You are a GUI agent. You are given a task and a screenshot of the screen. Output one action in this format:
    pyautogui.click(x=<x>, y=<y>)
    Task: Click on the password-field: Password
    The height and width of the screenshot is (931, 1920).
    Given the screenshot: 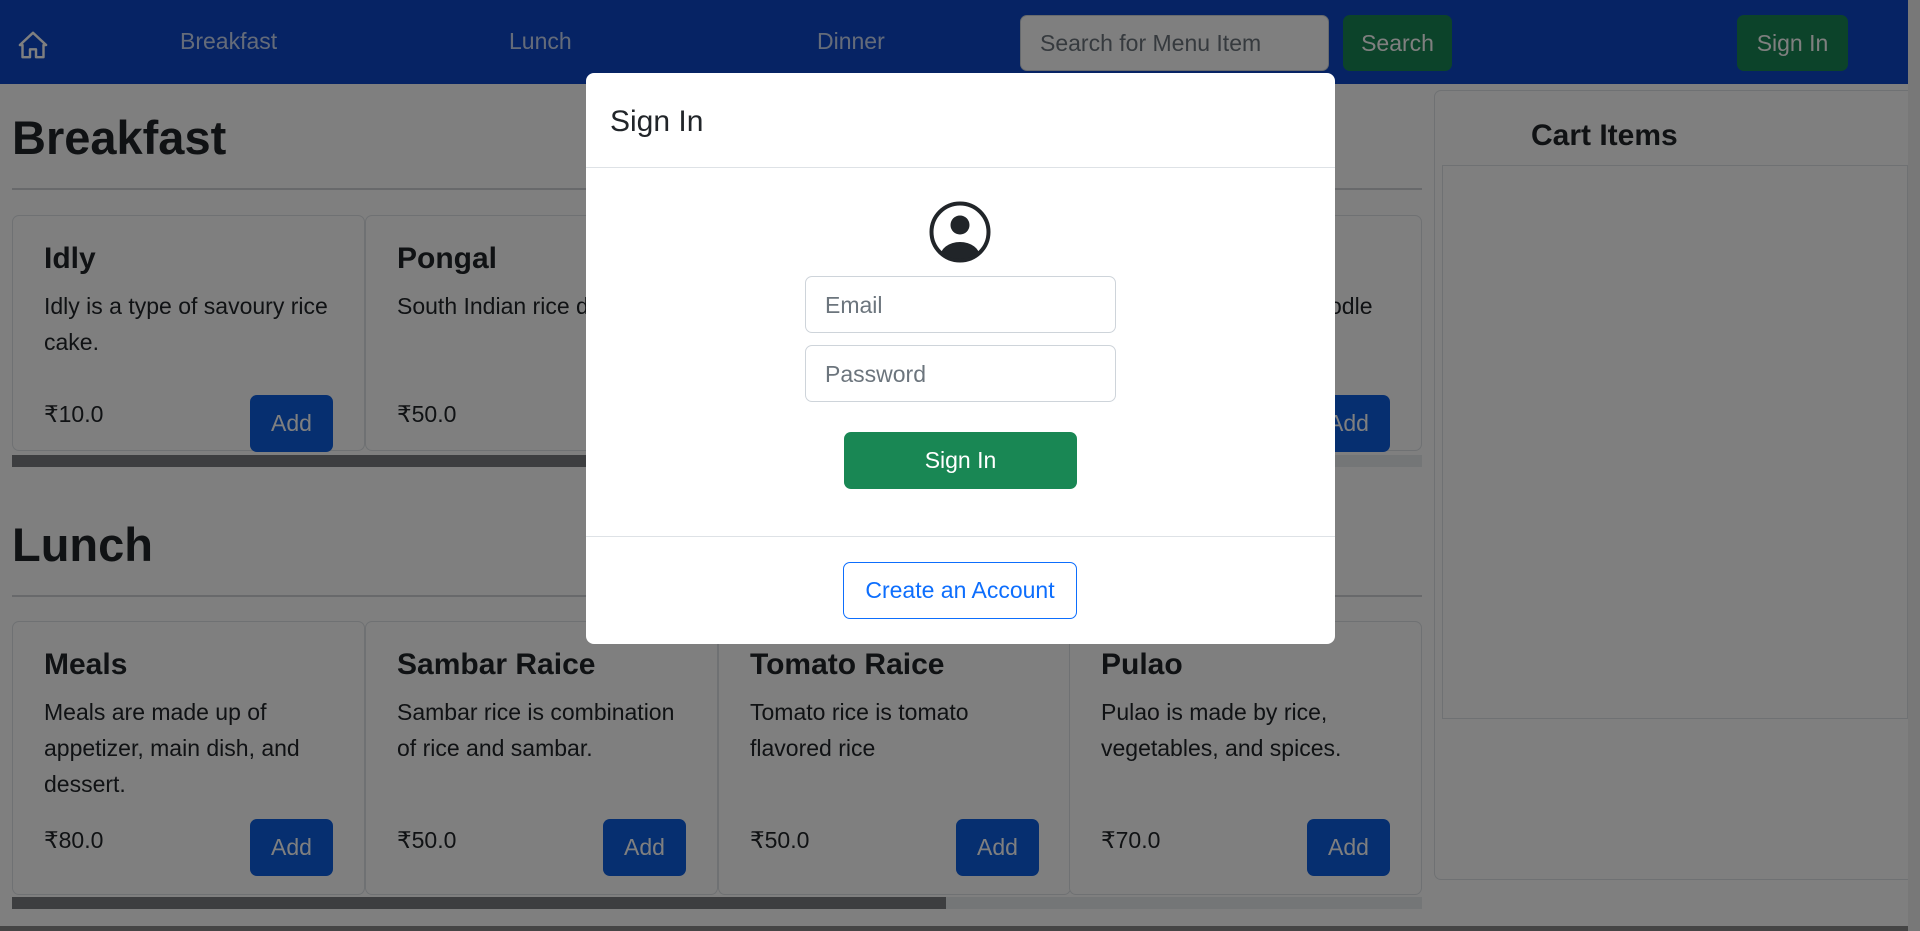 What is the action you would take?
    pyautogui.click(x=960, y=373)
    